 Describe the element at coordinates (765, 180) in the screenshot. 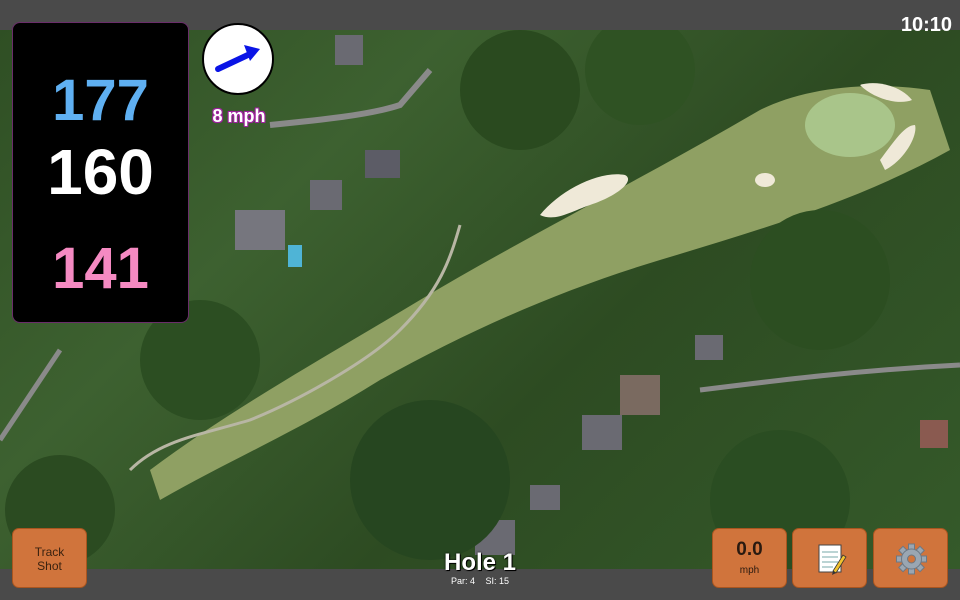

I see `bunker` at that location.